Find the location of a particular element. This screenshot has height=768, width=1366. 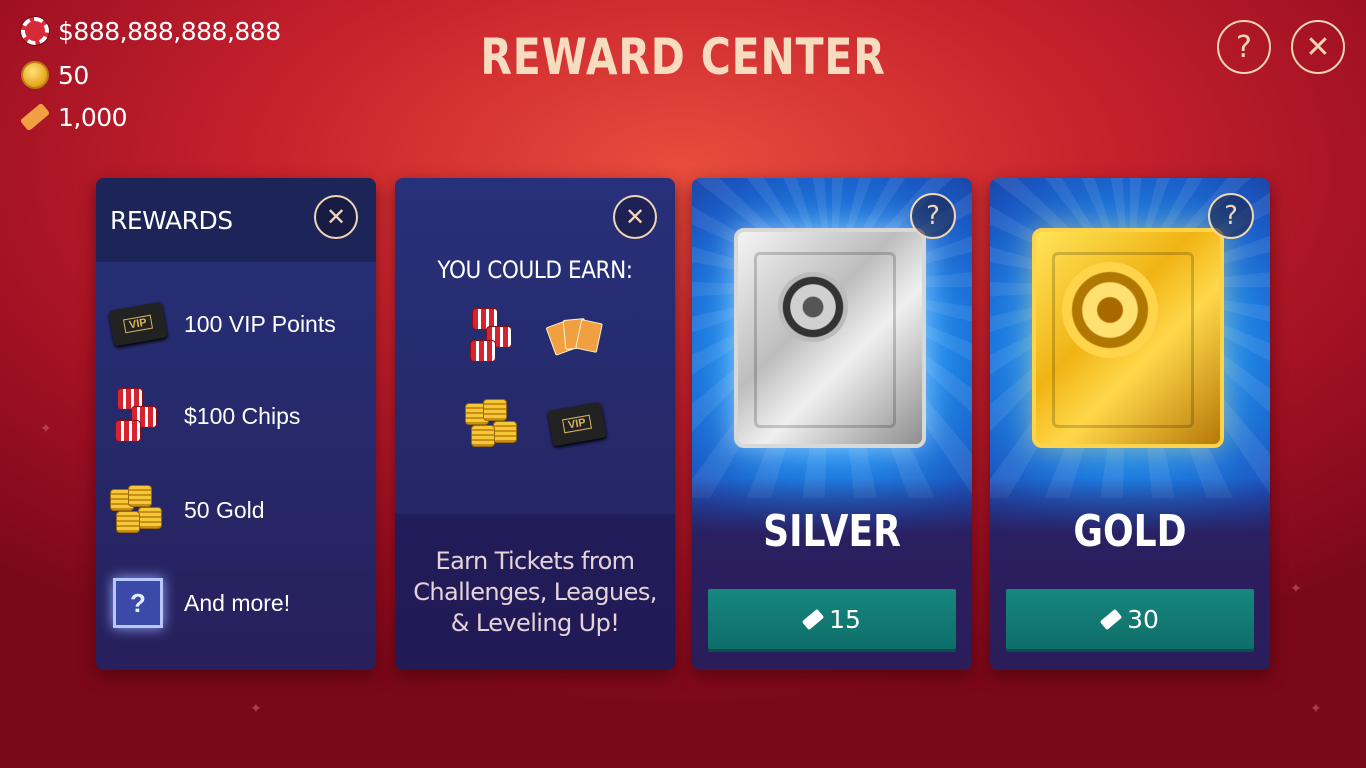

rewards-panel-close-button: ✕ is located at coordinates (336, 217).